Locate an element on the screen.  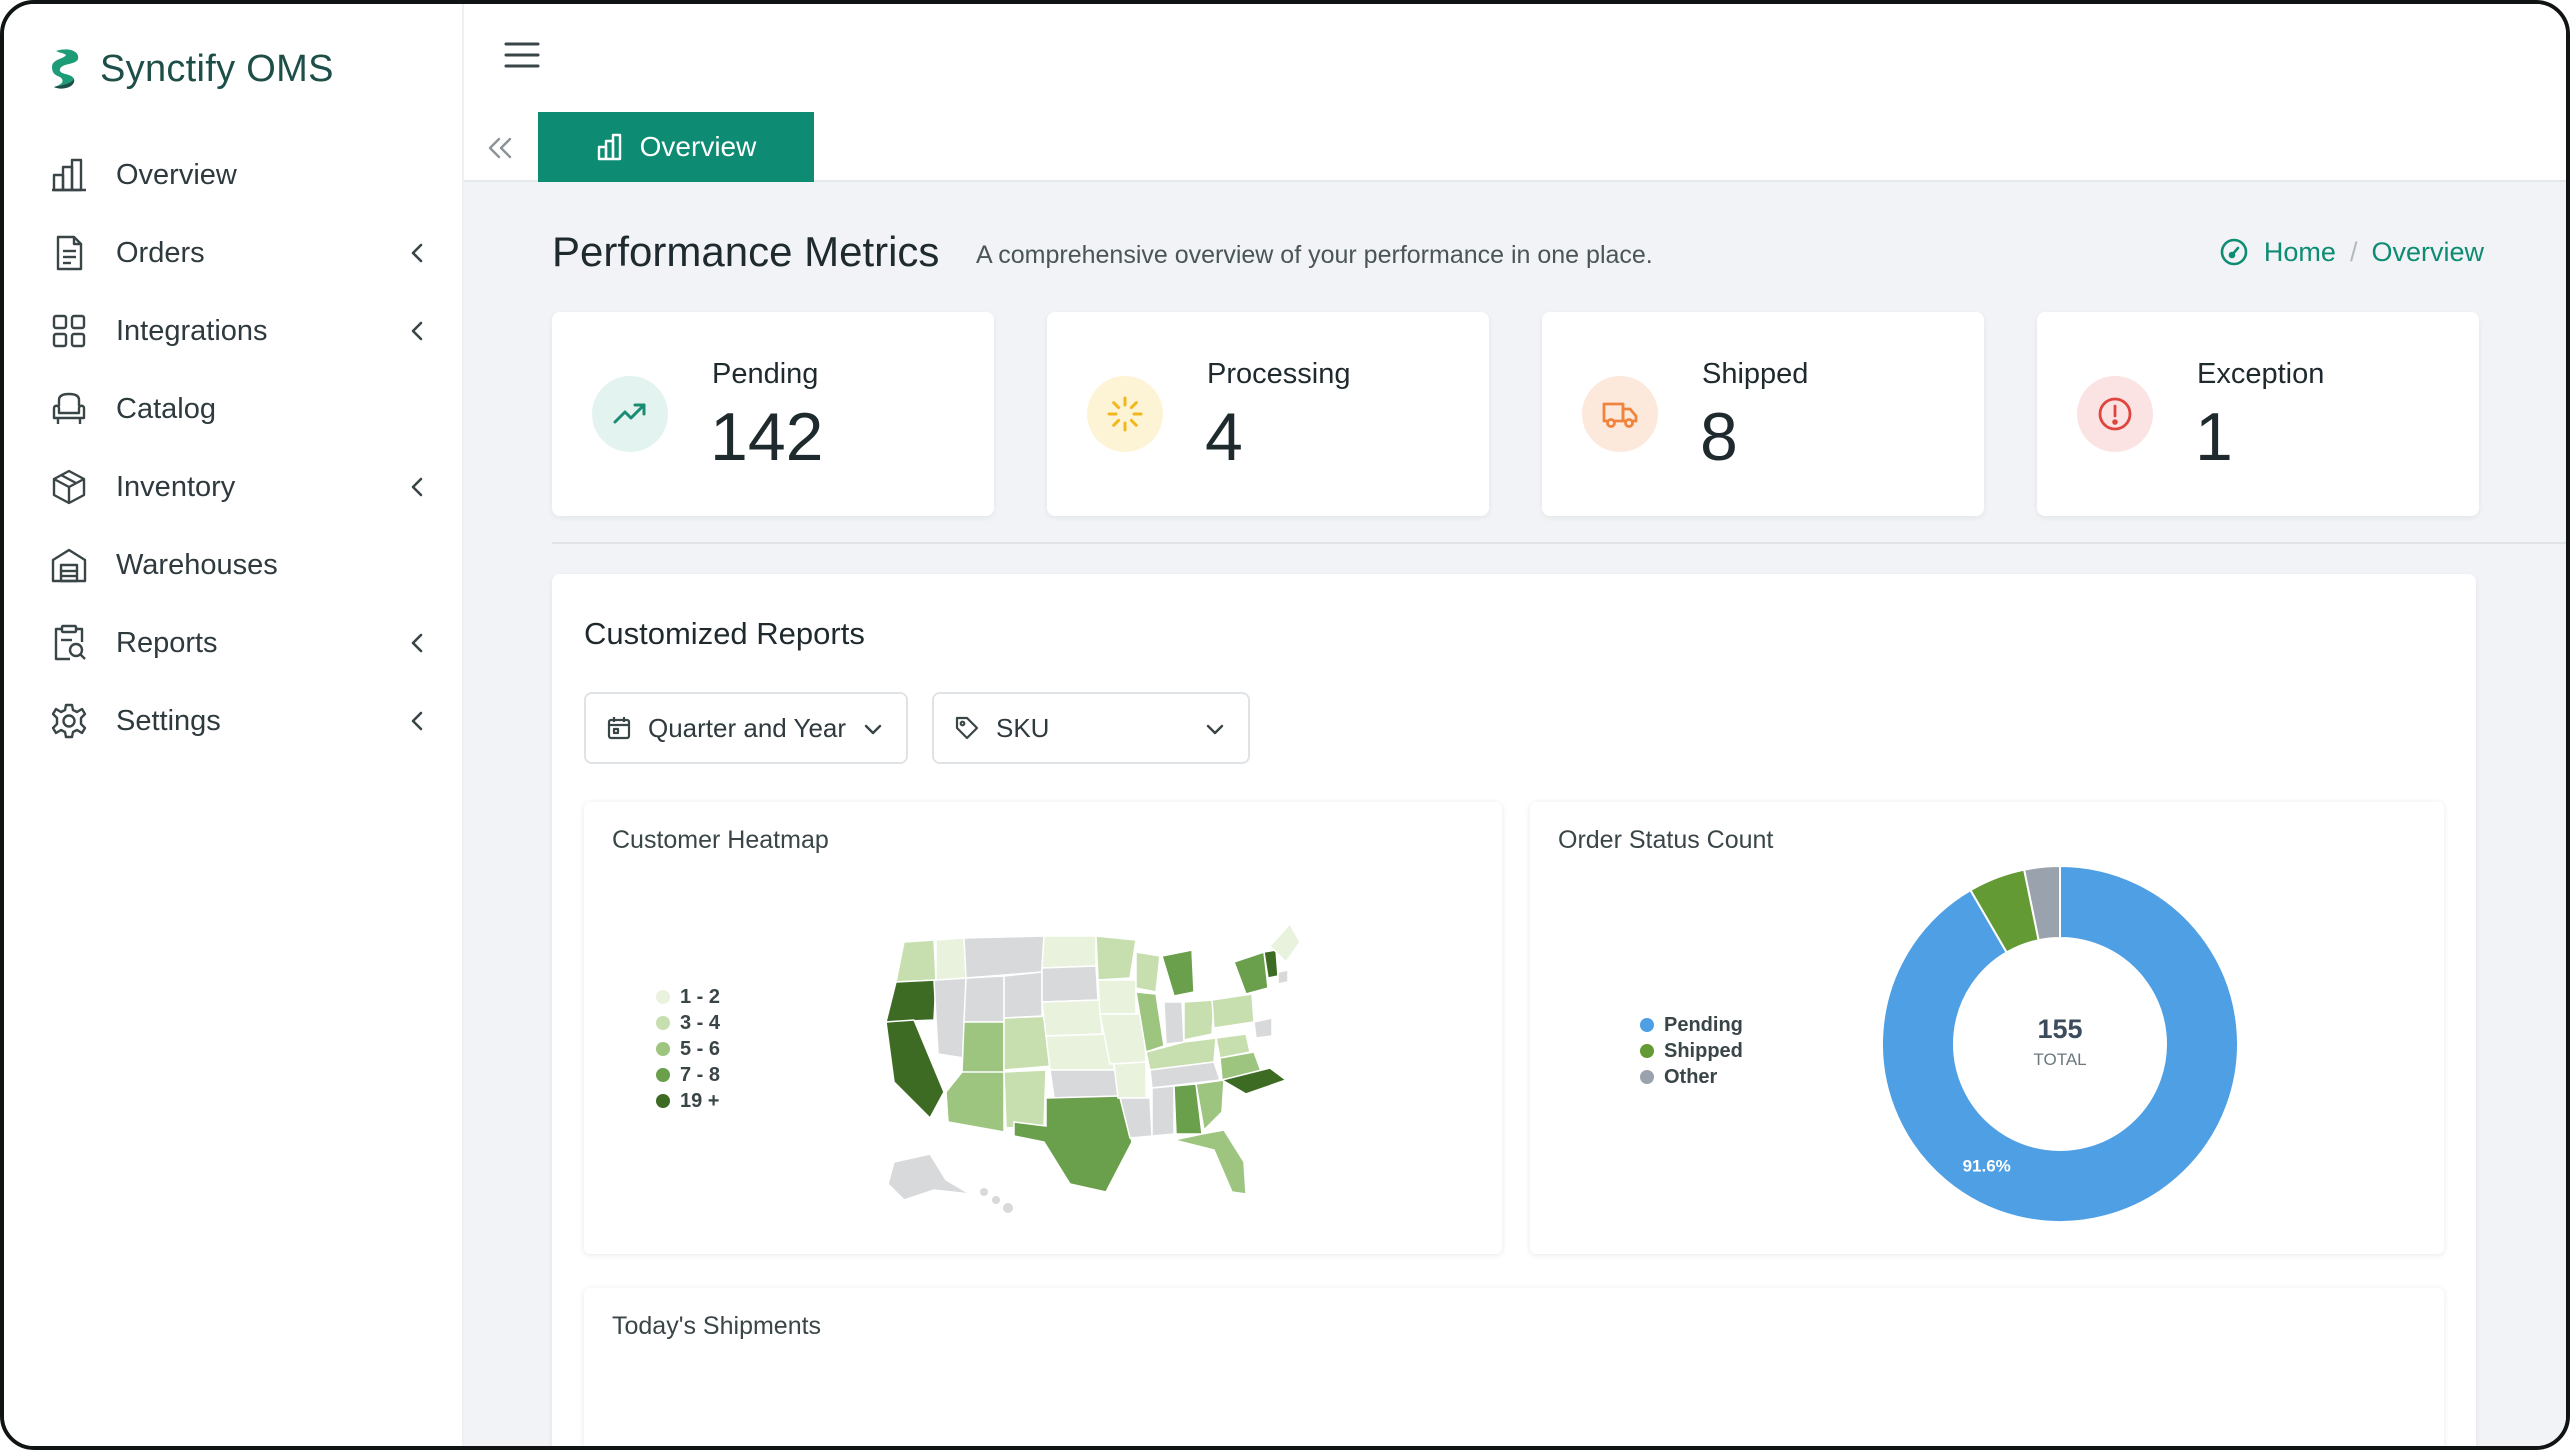
document-icon is located at coordinates (69, 253).